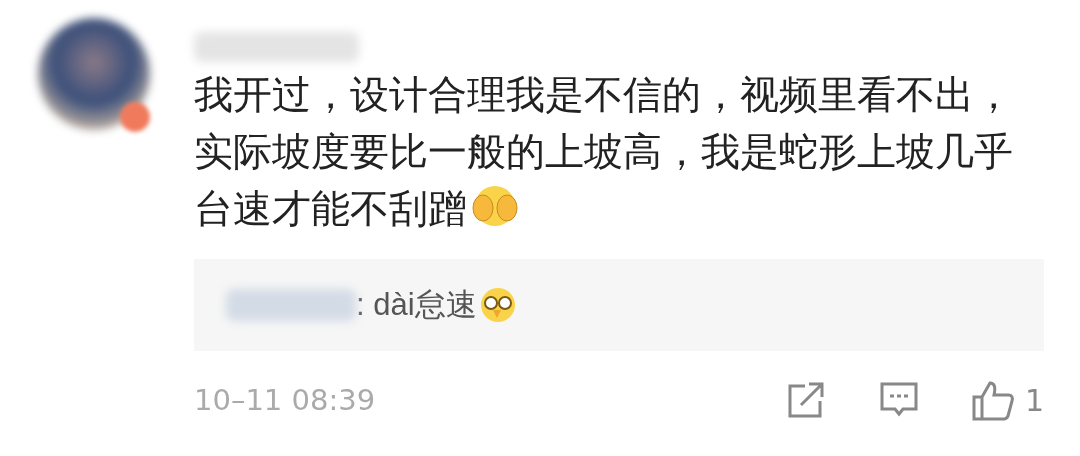 The image size is (1080, 456). Describe the element at coordinates (285, 400) in the screenshot. I see `comment-time: 10–11 08:39` at that location.